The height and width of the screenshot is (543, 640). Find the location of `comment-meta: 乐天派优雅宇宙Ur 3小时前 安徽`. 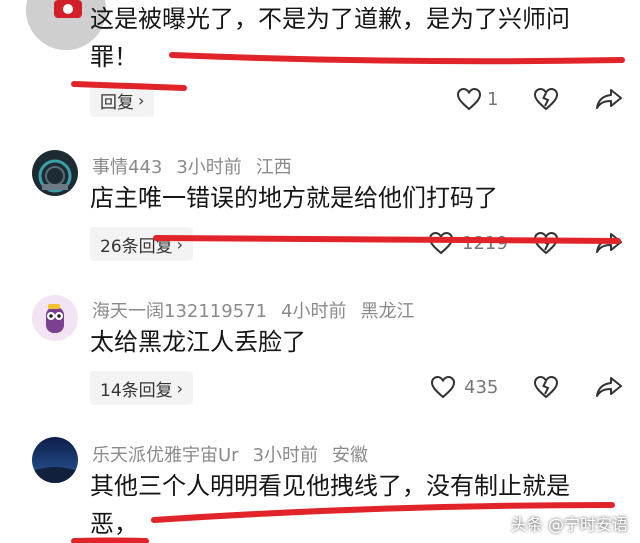

comment-meta: 乐天派优雅宇宙Ur 3小时前 安徽 is located at coordinates (237, 454).